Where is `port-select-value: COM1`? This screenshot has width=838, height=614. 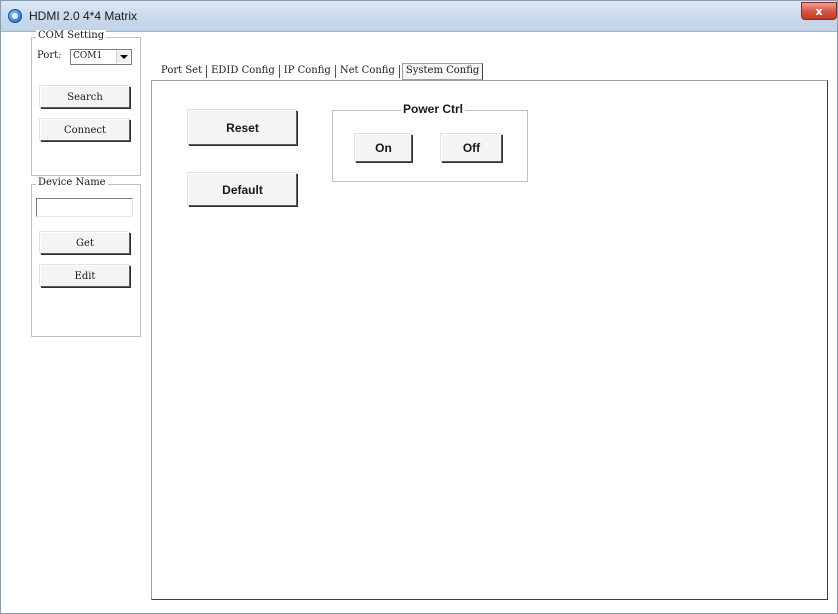 port-select-value: COM1 is located at coordinates (88, 56).